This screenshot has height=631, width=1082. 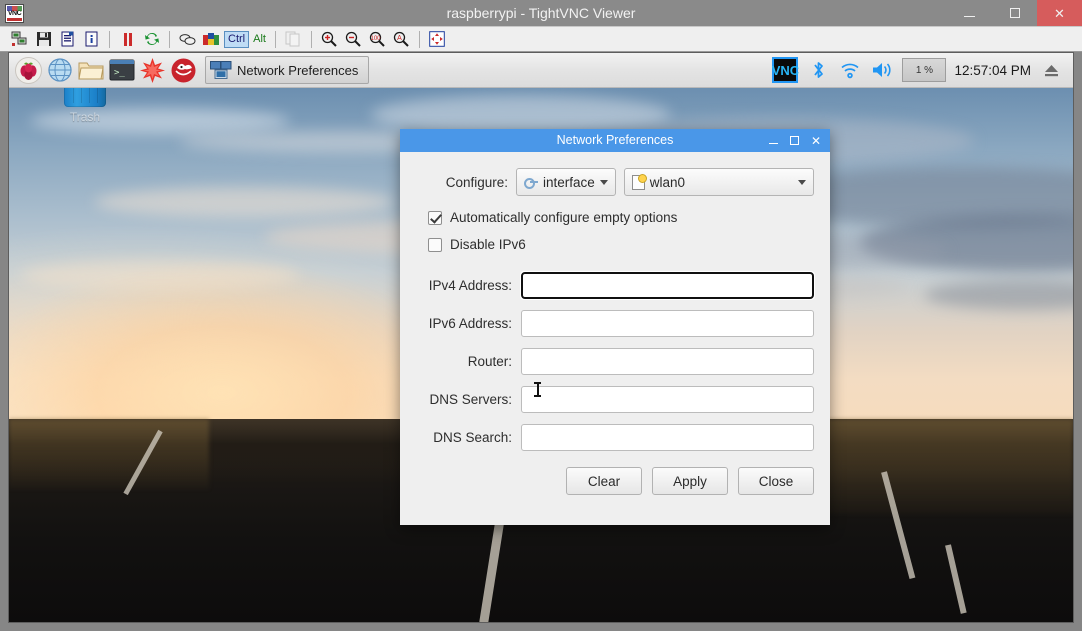 What do you see at coordinates (470, 323) in the screenshot?
I see `ipv6-address-label: IPv6 Address:` at bounding box center [470, 323].